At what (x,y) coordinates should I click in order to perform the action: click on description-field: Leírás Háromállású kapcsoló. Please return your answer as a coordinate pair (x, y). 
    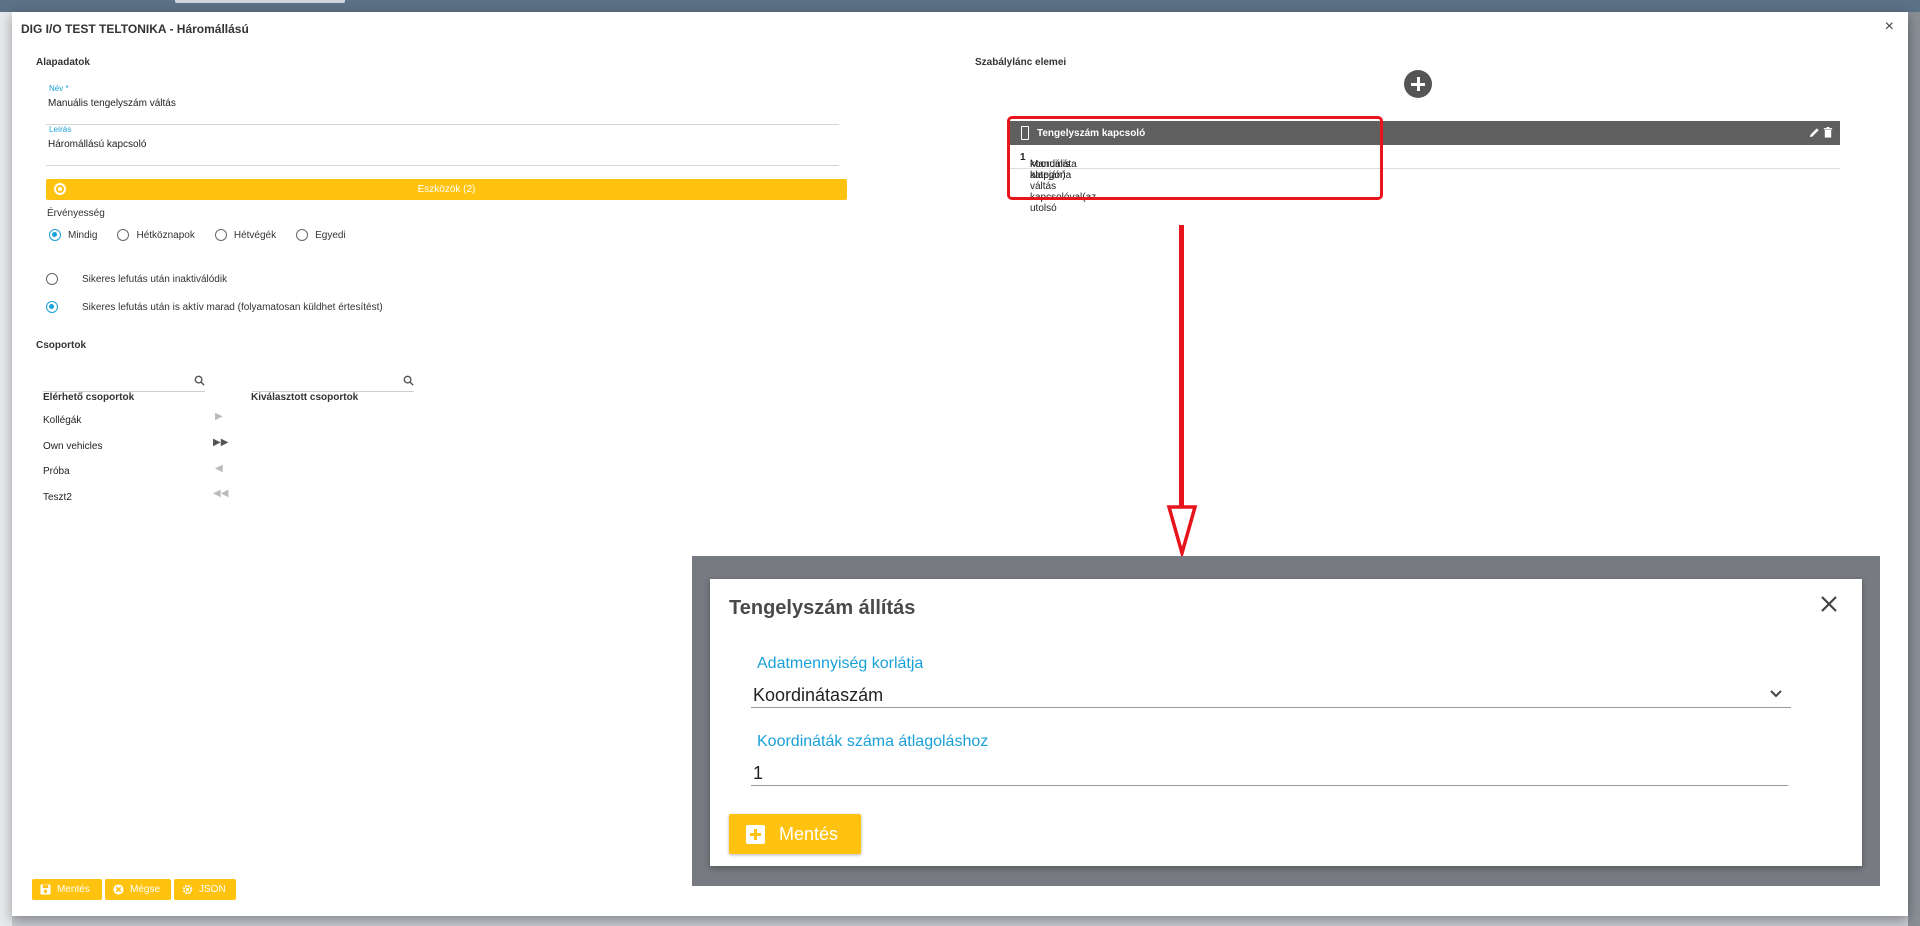
    Looking at the image, I should click on (442, 145).